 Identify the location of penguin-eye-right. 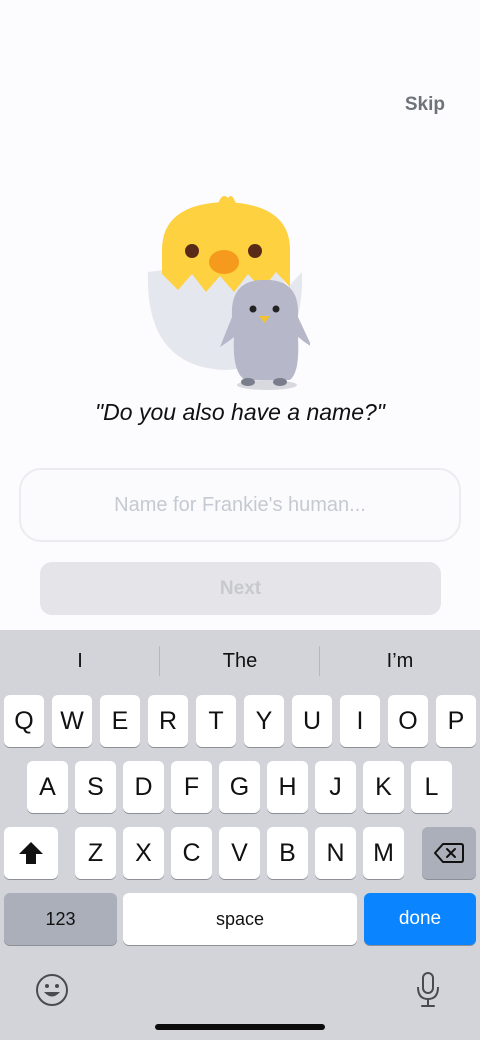
(276, 309).